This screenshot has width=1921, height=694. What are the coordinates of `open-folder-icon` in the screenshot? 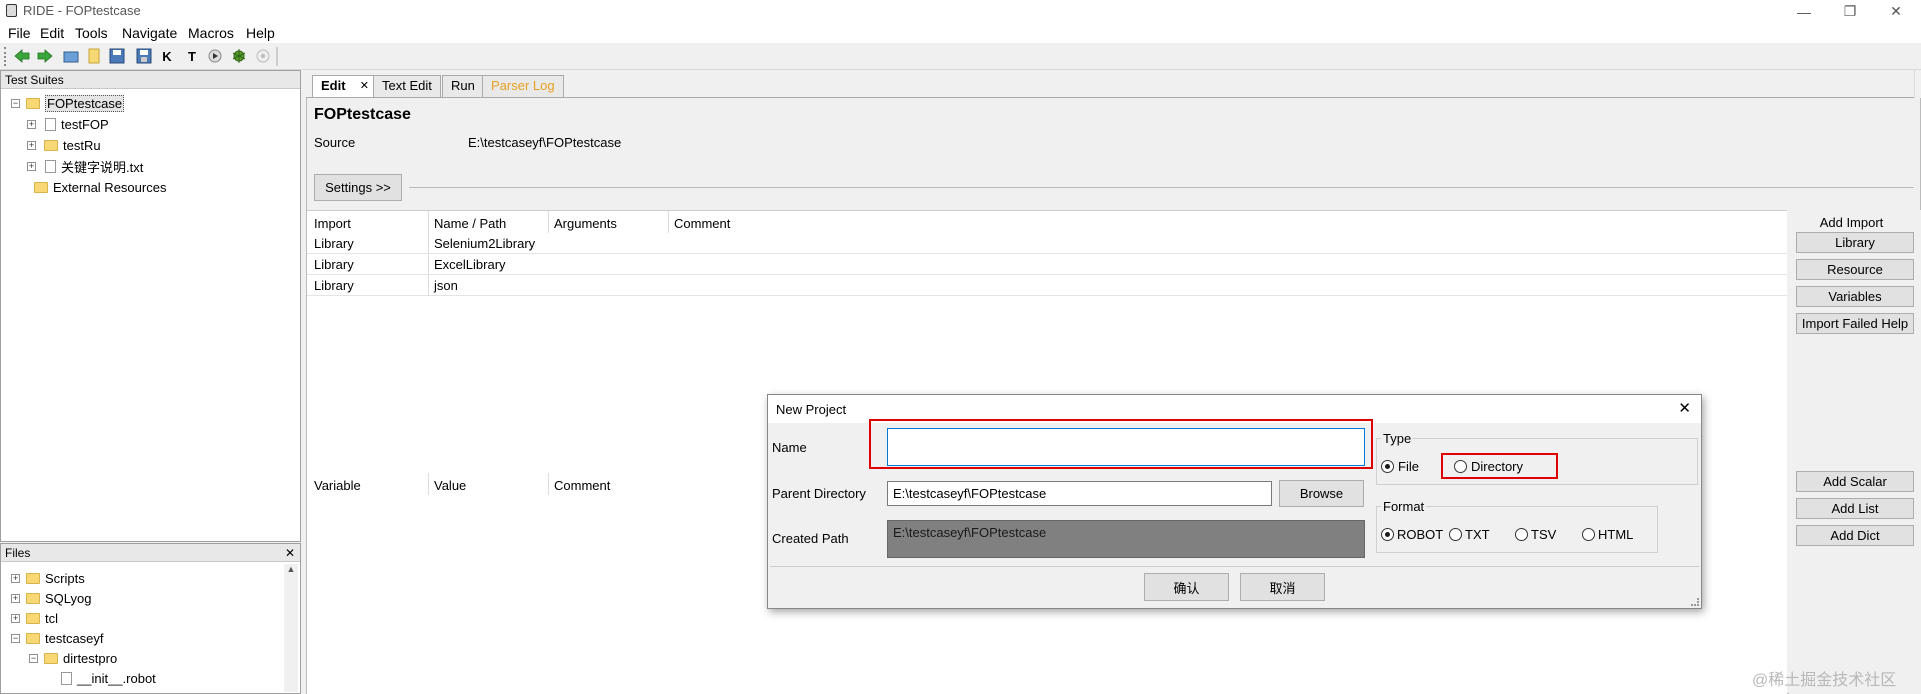 It's located at (71, 56).